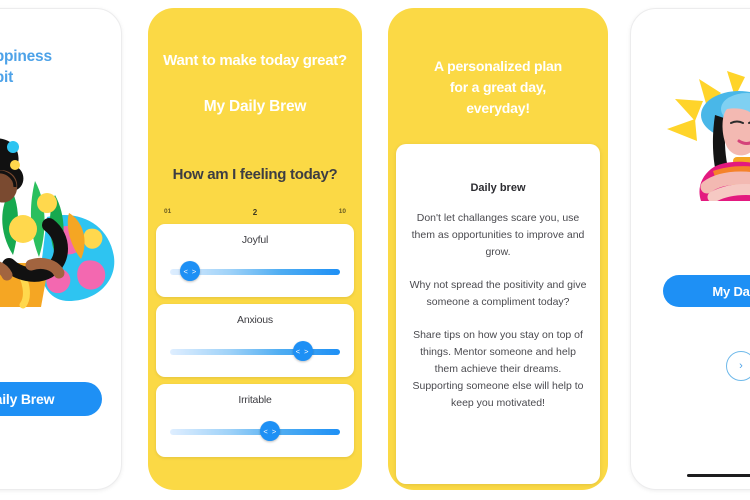 The width and height of the screenshot is (750, 500). I want to click on person-holding-plant-pot-illustration, so click(59, 219).